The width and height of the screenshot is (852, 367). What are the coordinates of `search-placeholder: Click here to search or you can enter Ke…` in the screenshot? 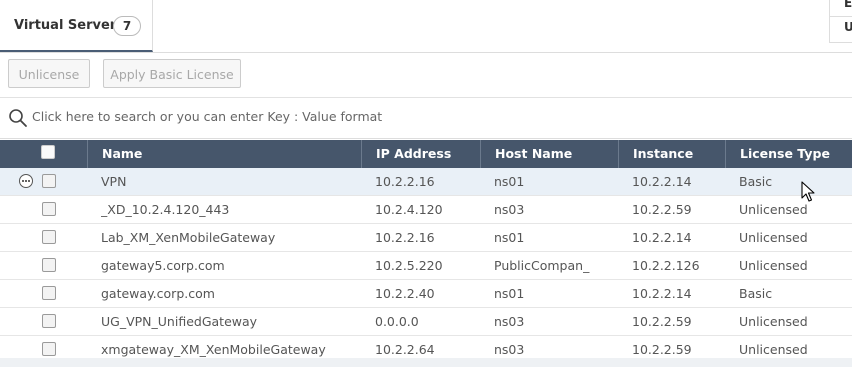 It's located at (207, 116).